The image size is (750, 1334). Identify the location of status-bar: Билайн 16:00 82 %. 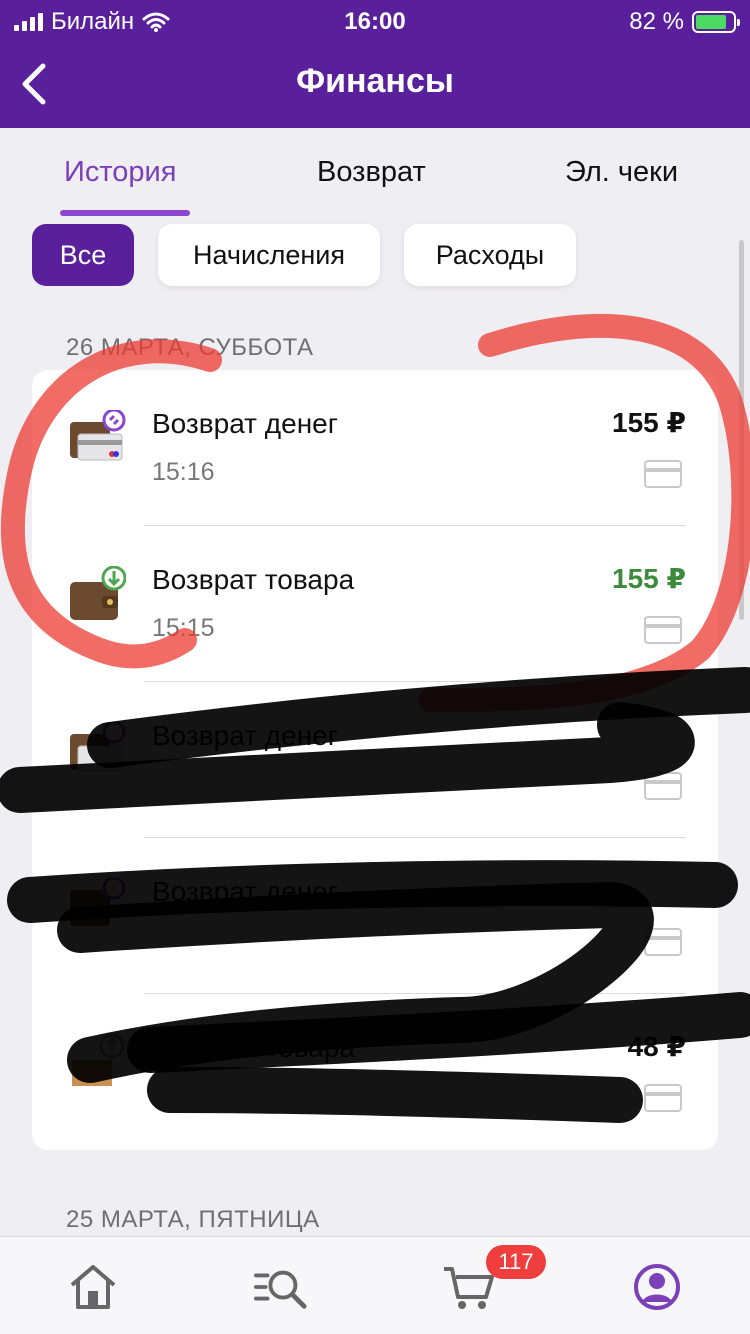
(375, 22).